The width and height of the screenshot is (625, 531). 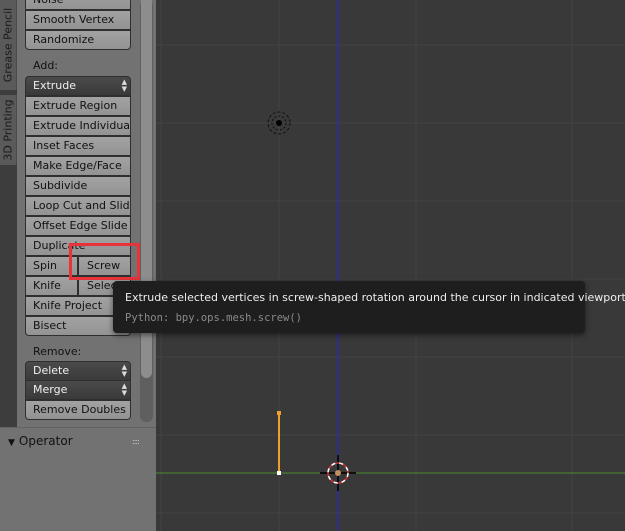 I want to click on delete-dropdown-label: Delete, so click(x=51, y=370).